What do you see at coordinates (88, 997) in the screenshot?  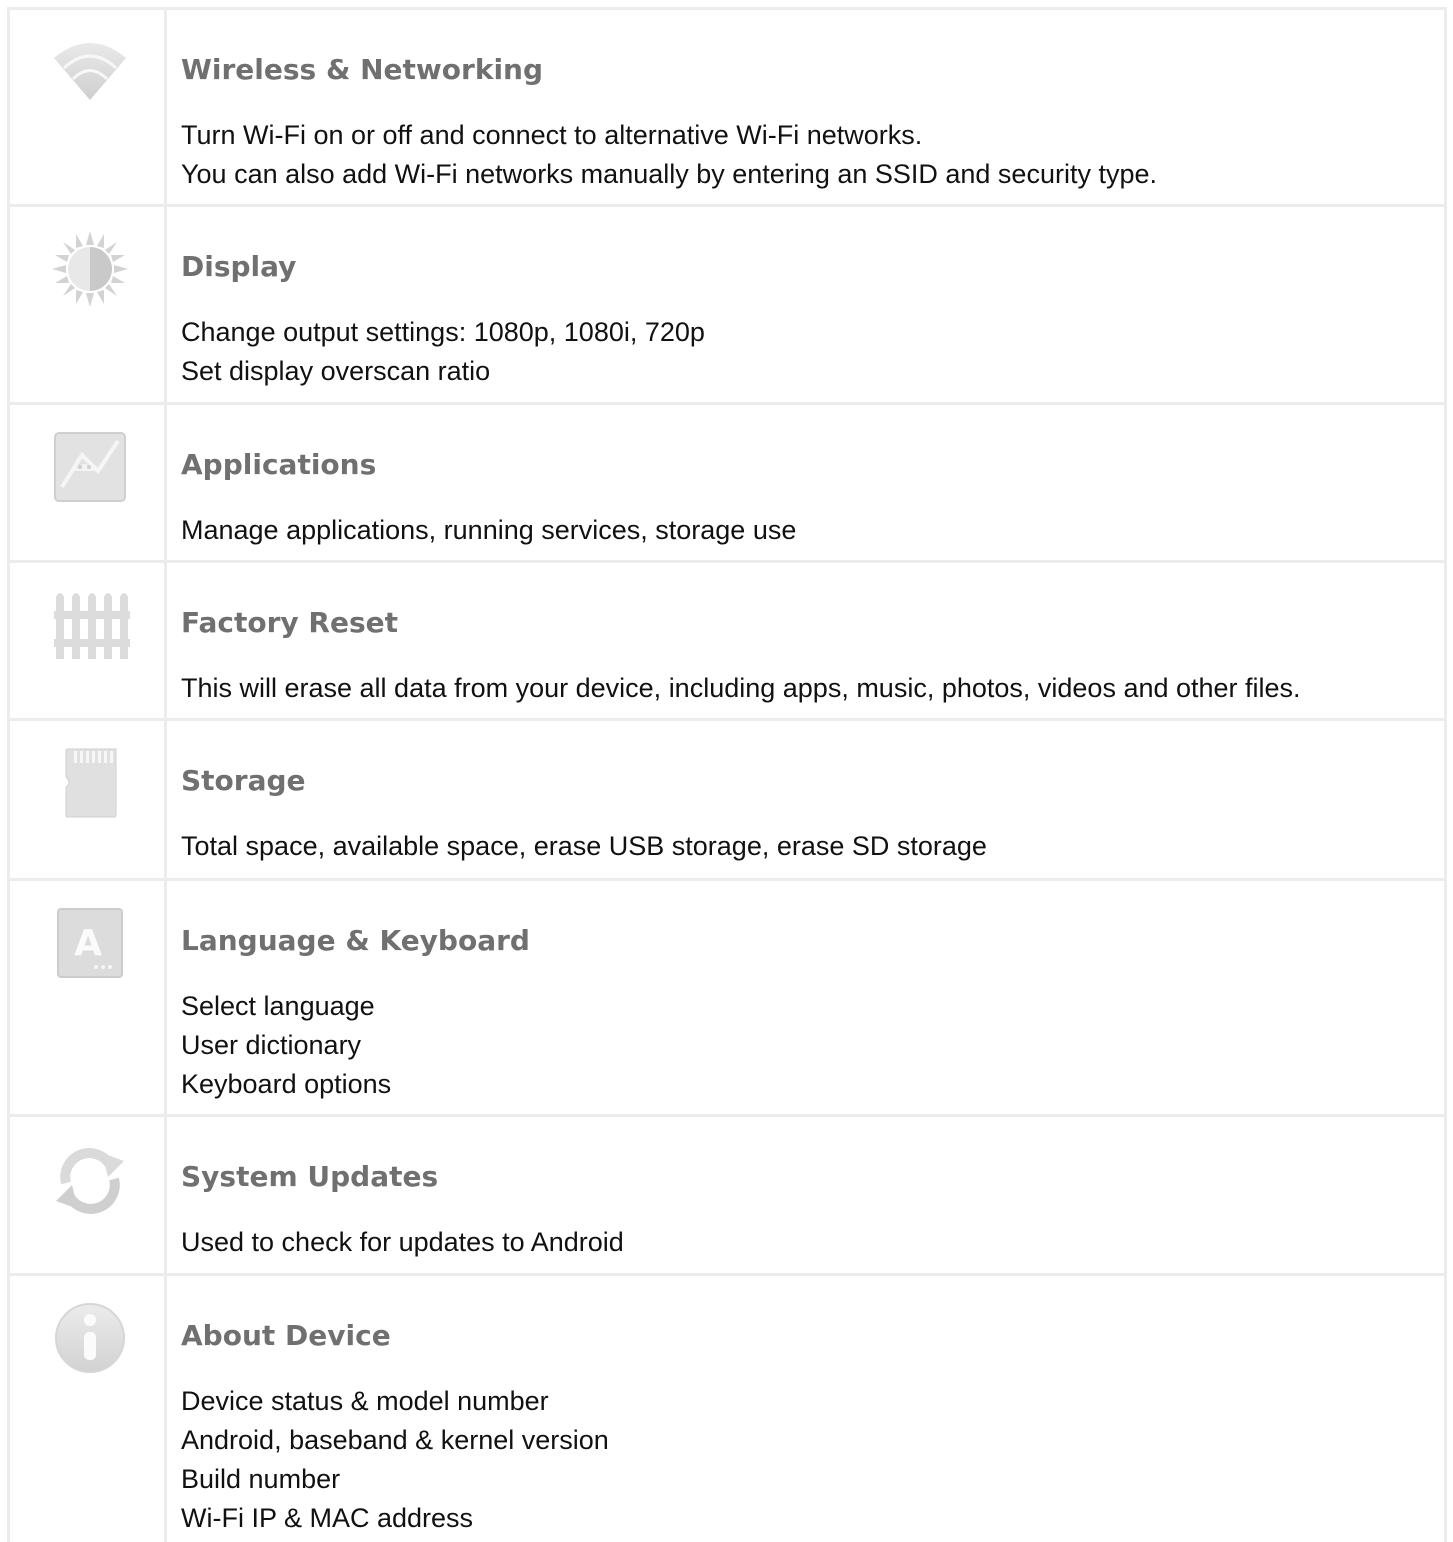 I see `settings-row-icon-cell: A` at bounding box center [88, 997].